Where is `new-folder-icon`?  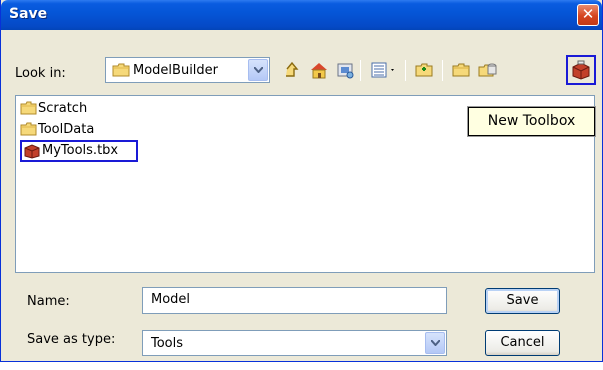 new-folder-icon is located at coordinates (424, 70).